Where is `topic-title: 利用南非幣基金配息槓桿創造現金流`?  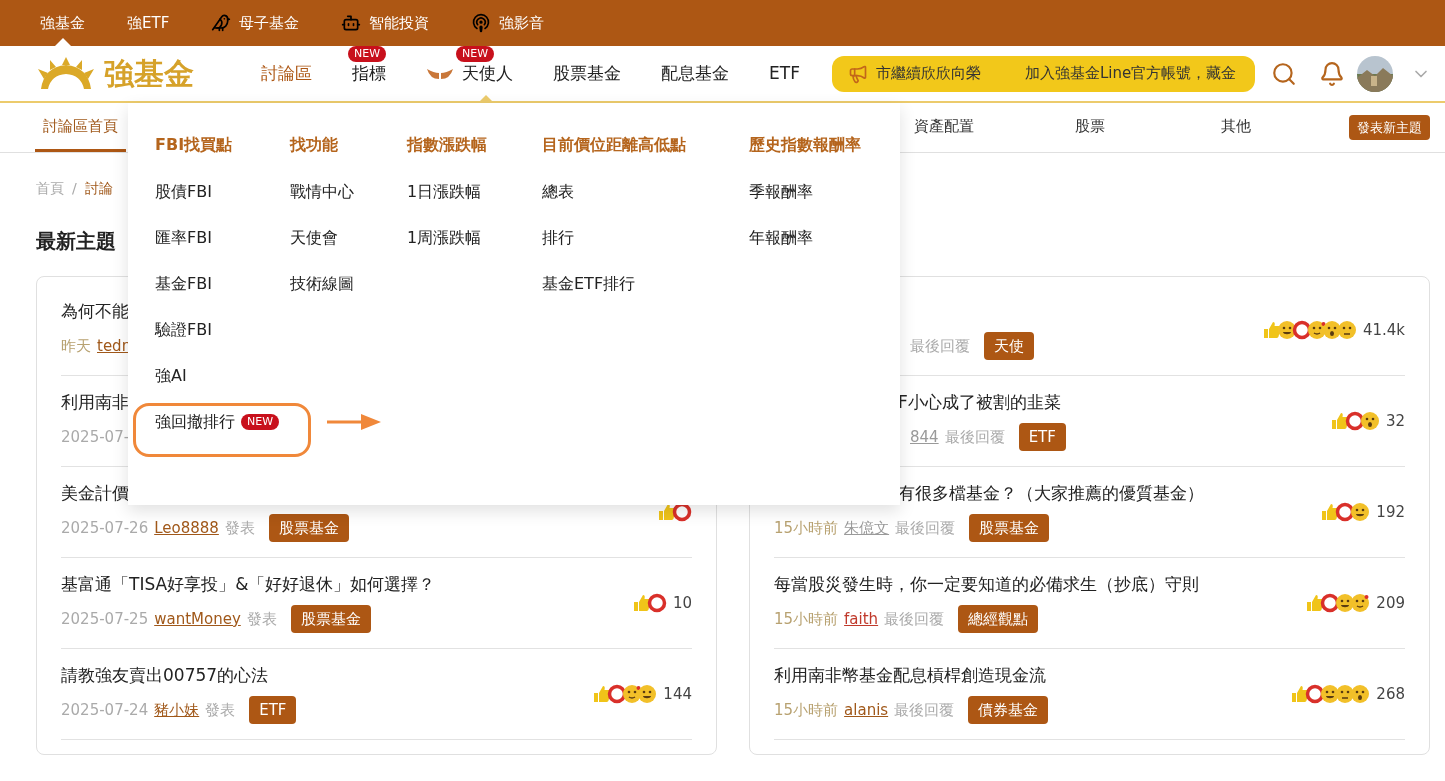
topic-title: 利用南非幣基金配息槓桿創造現金流 is located at coordinates (910, 676).